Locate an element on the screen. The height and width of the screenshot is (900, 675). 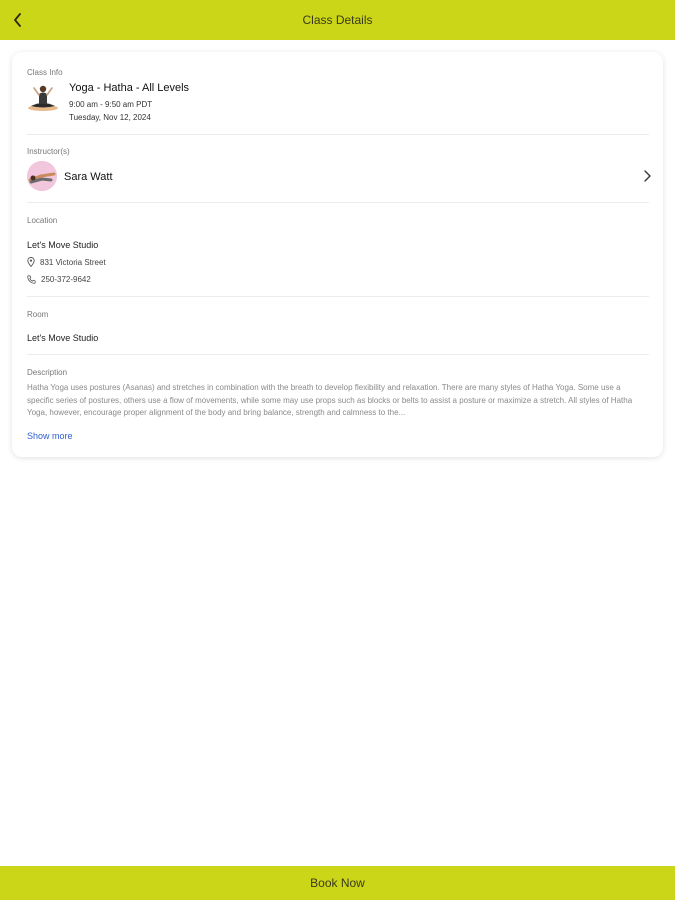
book-now-button: Book Now is located at coordinates (337, 883).